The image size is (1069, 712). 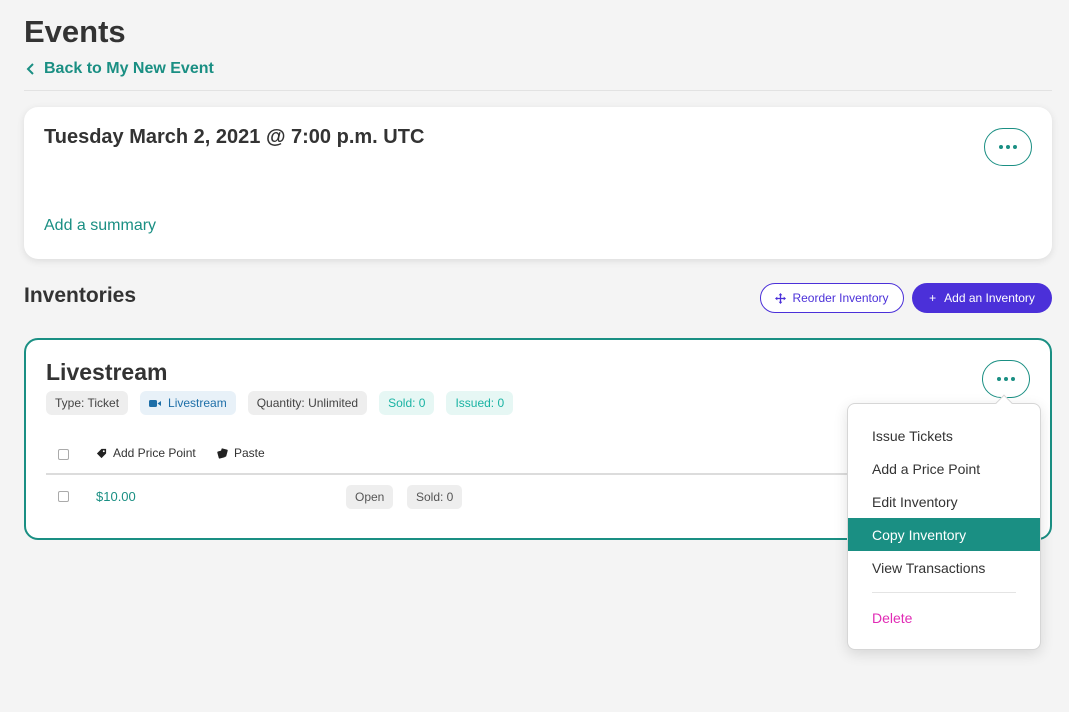 What do you see at coordinates (100, 226) in the screenshot?
I see `add-summary-link: Add a summary` at bounding box center [100, 226].